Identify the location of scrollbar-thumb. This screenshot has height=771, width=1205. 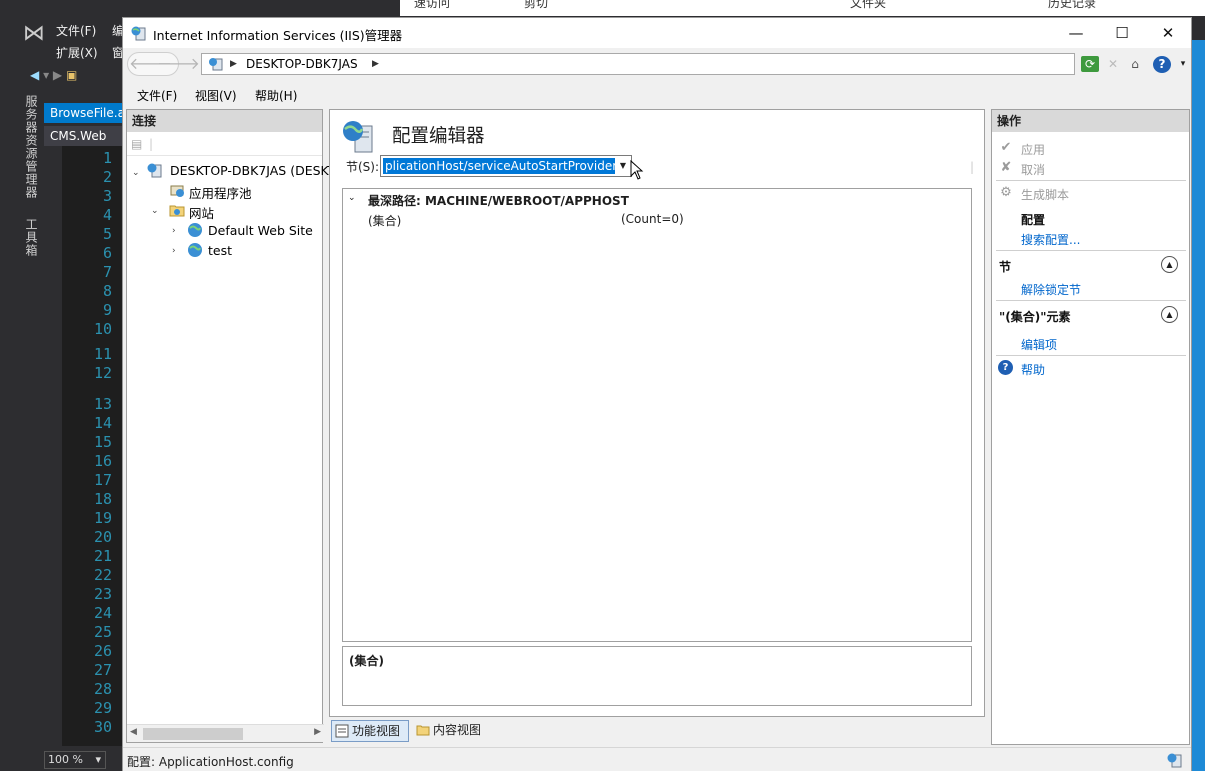
(193, 734).